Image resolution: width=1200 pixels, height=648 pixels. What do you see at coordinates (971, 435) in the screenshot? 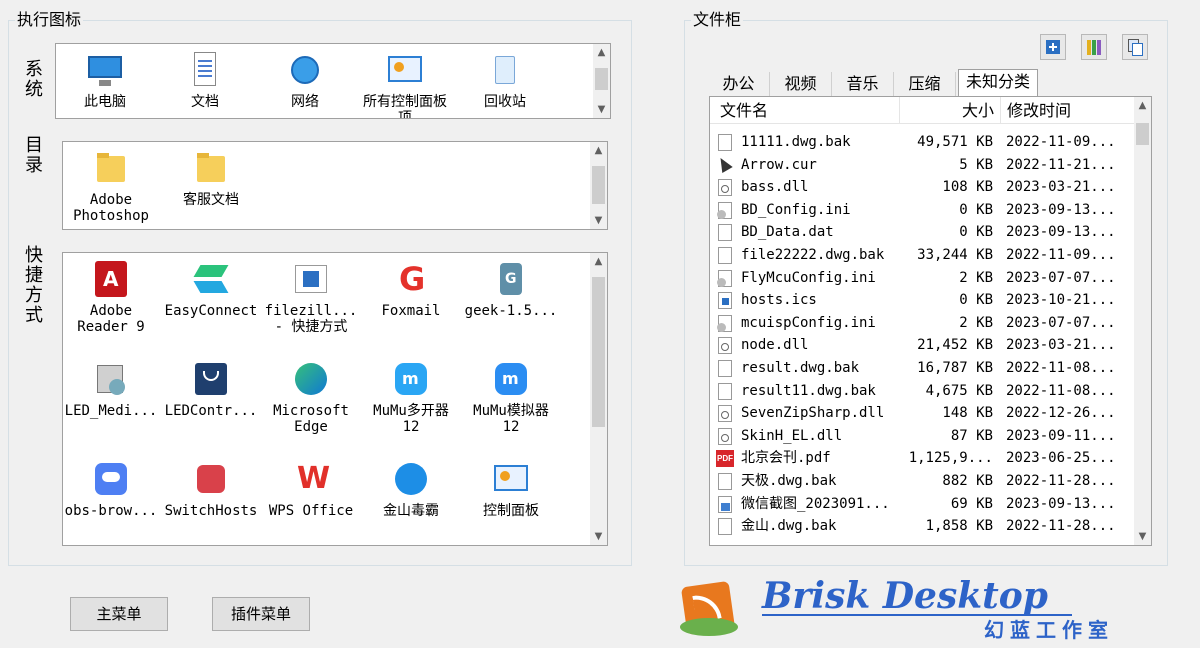
I see `file-size: 87 KB` at bounding box center [971, 435].